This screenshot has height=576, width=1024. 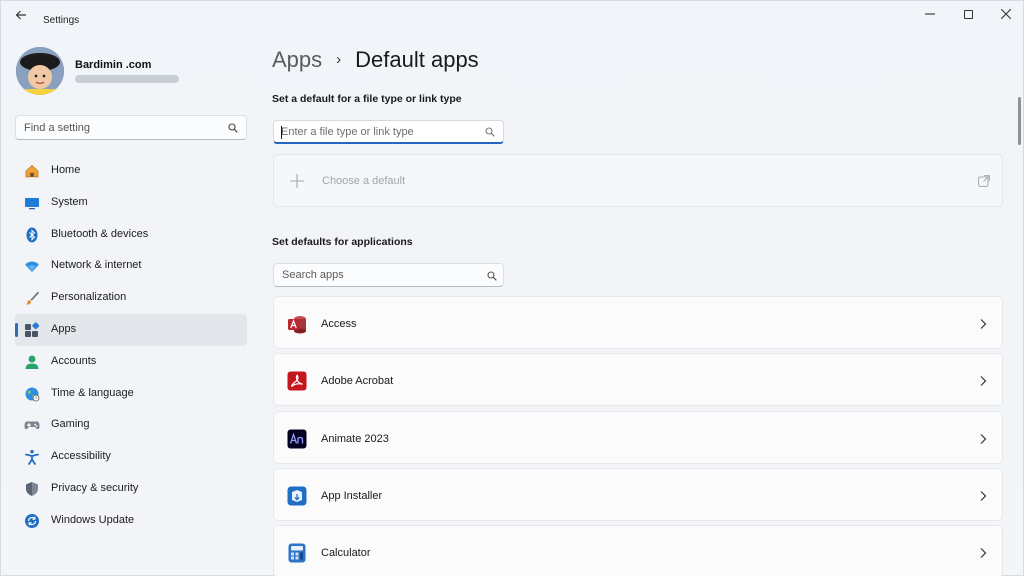 What do you see at coordinates (100, 233) in the screenshot?
I see `sidebar-item-label: Bluetooth & devices` at bounding box center [100, 233].